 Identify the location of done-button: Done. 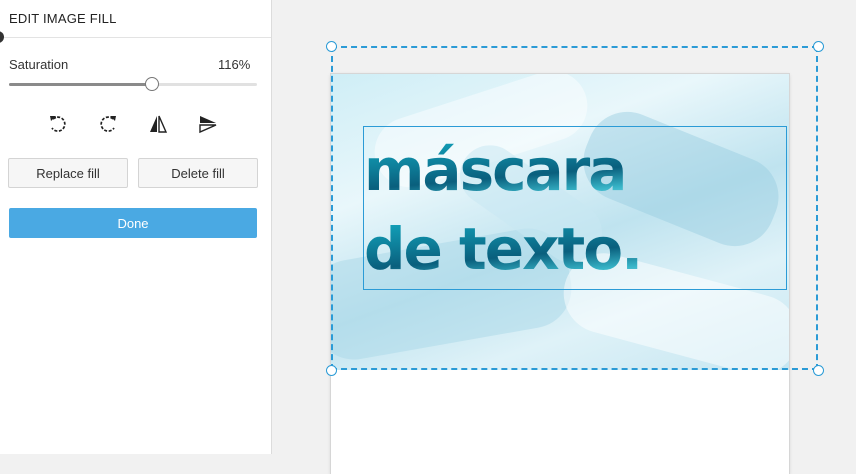
(133, 223).